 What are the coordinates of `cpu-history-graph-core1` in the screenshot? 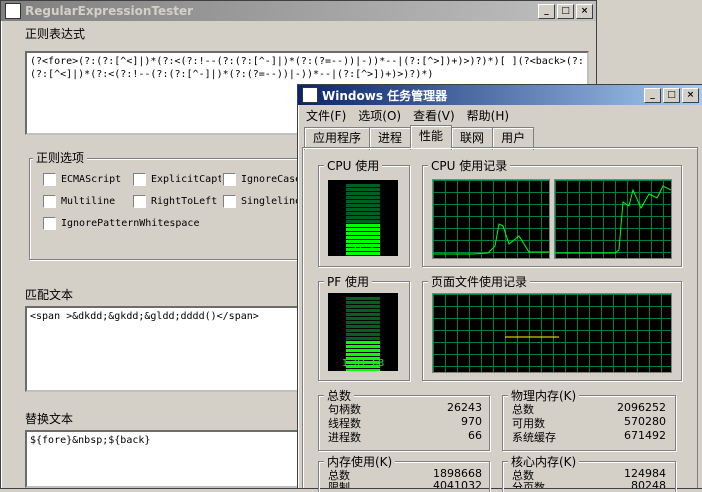 It's located at (491, 219).